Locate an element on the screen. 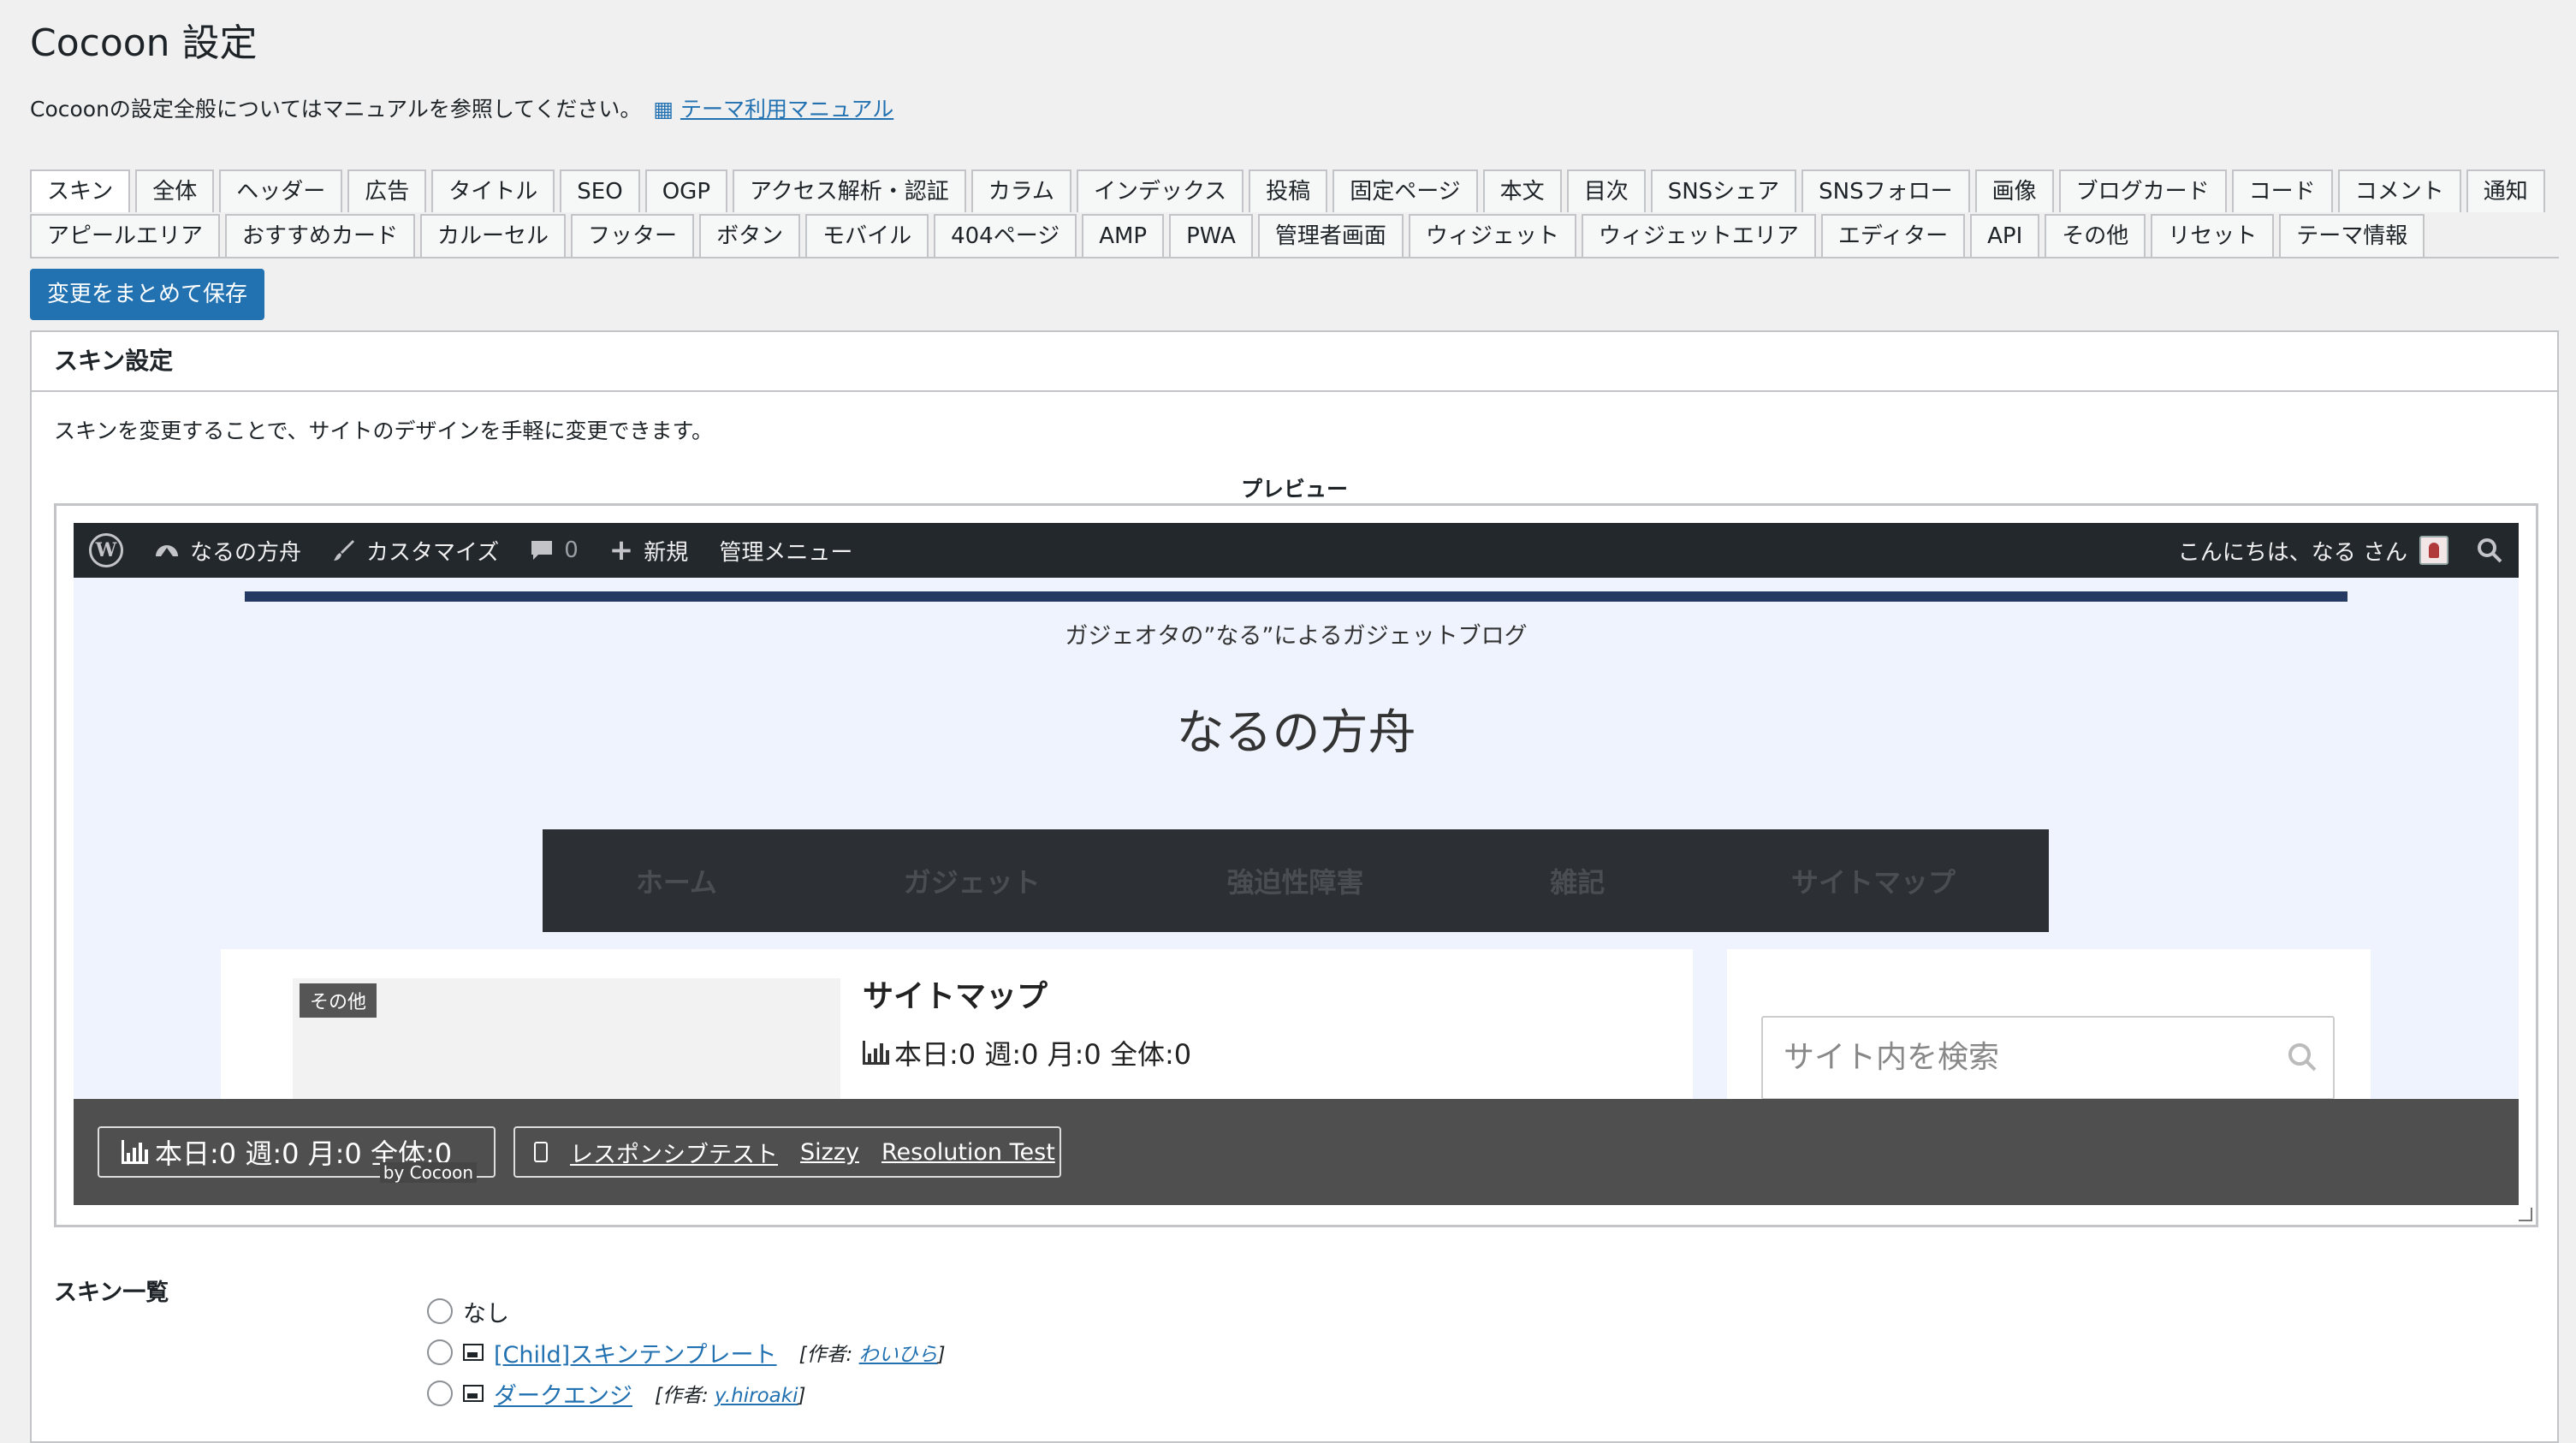  tab-r1-1: 全体 is located at coordinates (175, 190).